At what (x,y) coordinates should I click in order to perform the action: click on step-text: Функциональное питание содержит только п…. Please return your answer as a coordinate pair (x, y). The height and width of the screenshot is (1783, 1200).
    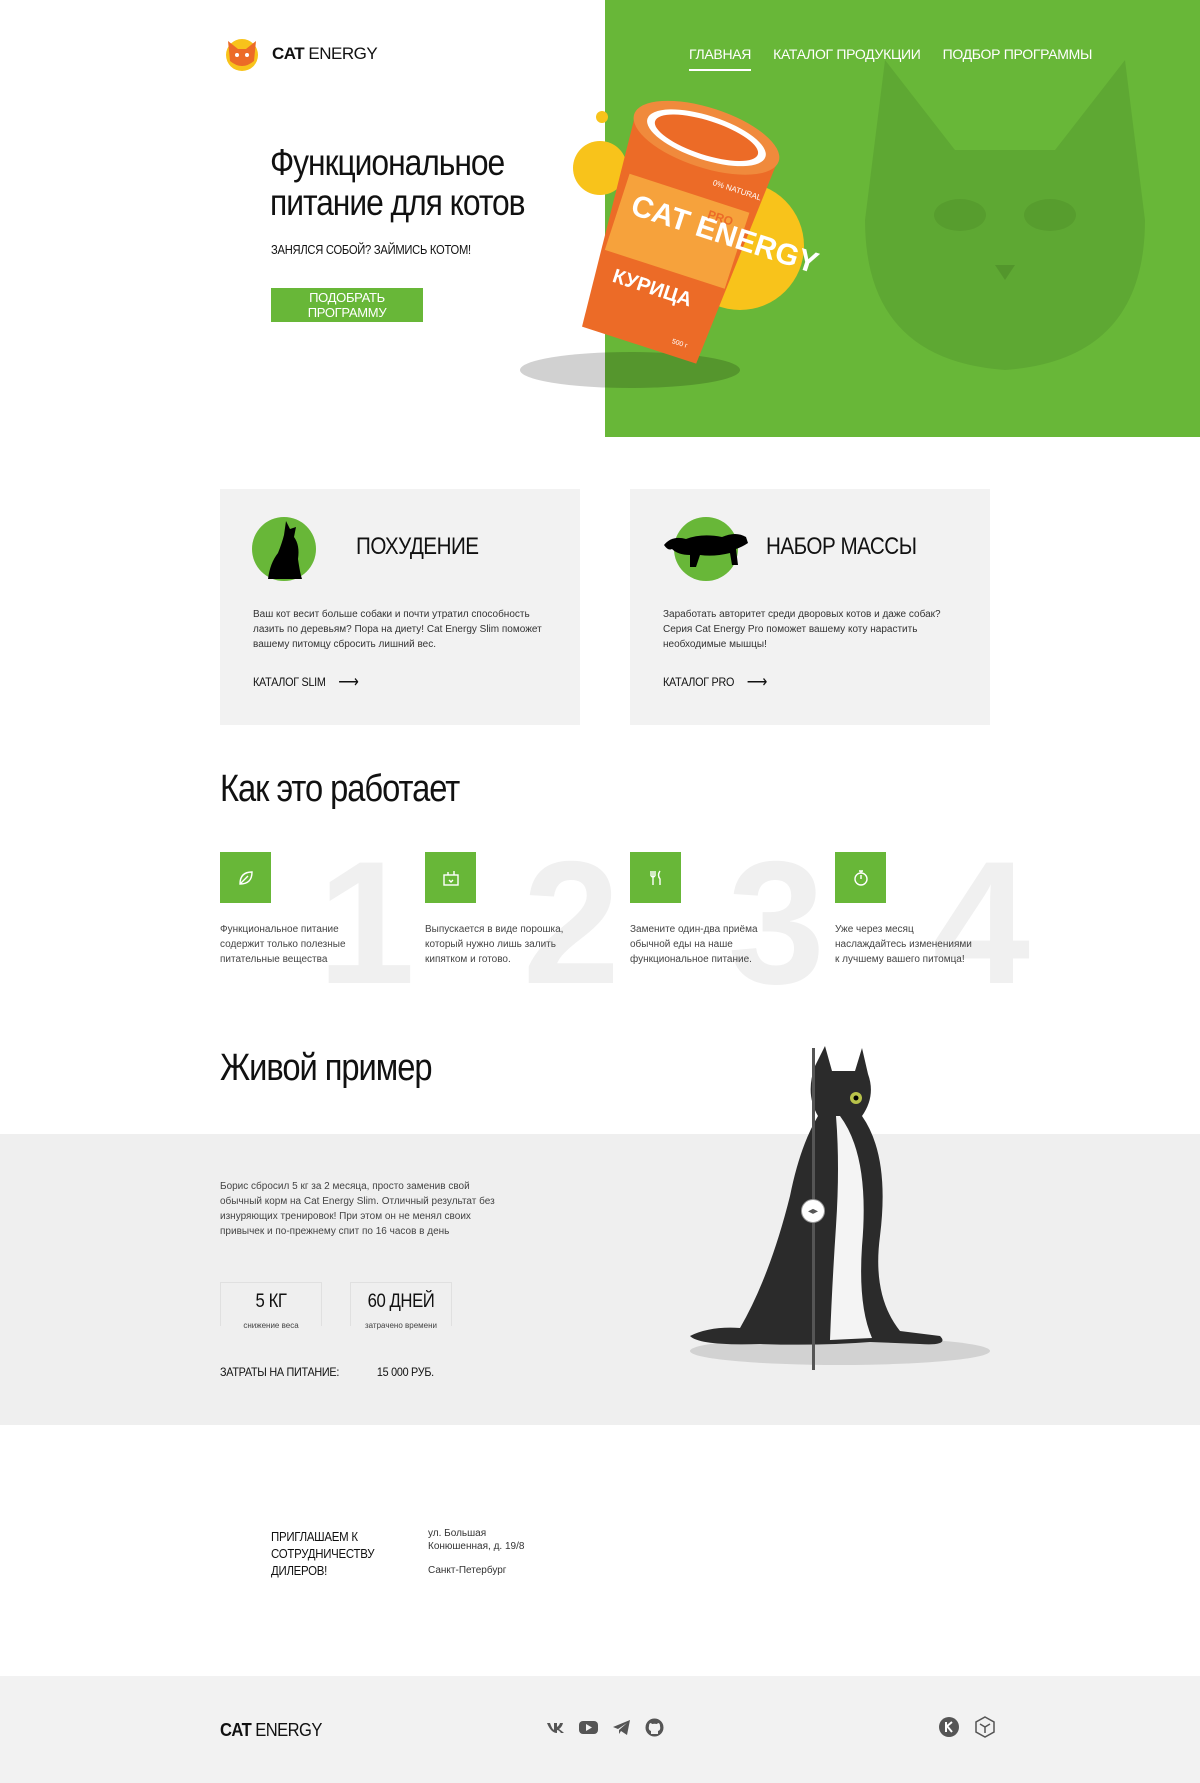
    Looking at the image, I should click on (283, 944).